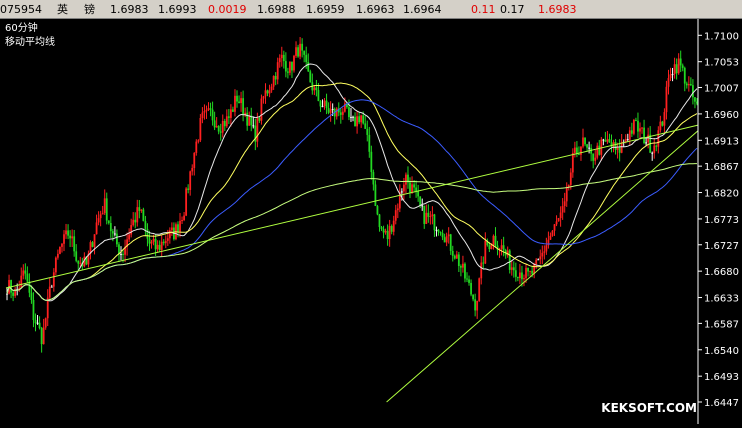 Image resolution: width=742 pixels, height=428 pixels. Describe the element at coordinates (721, 167) in the screenshot. I see `y-tick-label: 1.6867` at that location.